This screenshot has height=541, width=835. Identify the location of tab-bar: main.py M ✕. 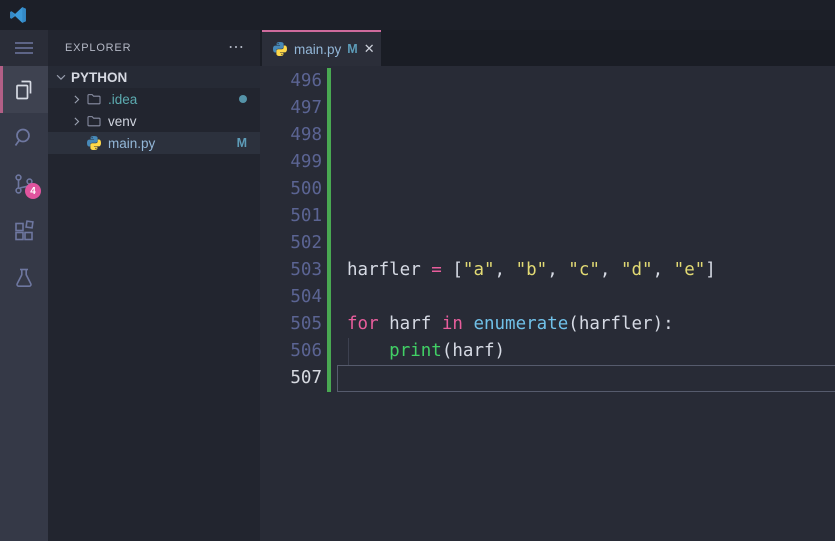
(547, 48).